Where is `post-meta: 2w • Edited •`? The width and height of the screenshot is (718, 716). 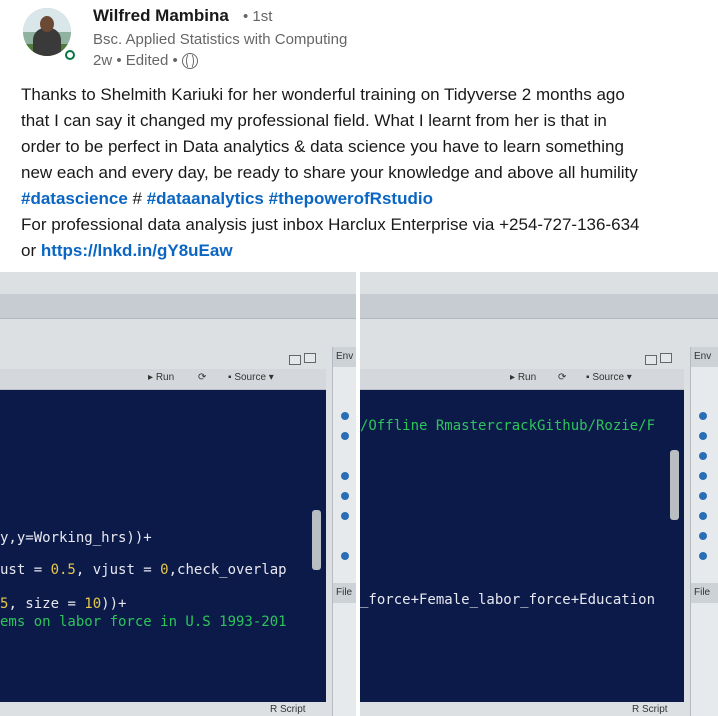 post-meta: 2w • Edited • is located at coordinates (145, 60).